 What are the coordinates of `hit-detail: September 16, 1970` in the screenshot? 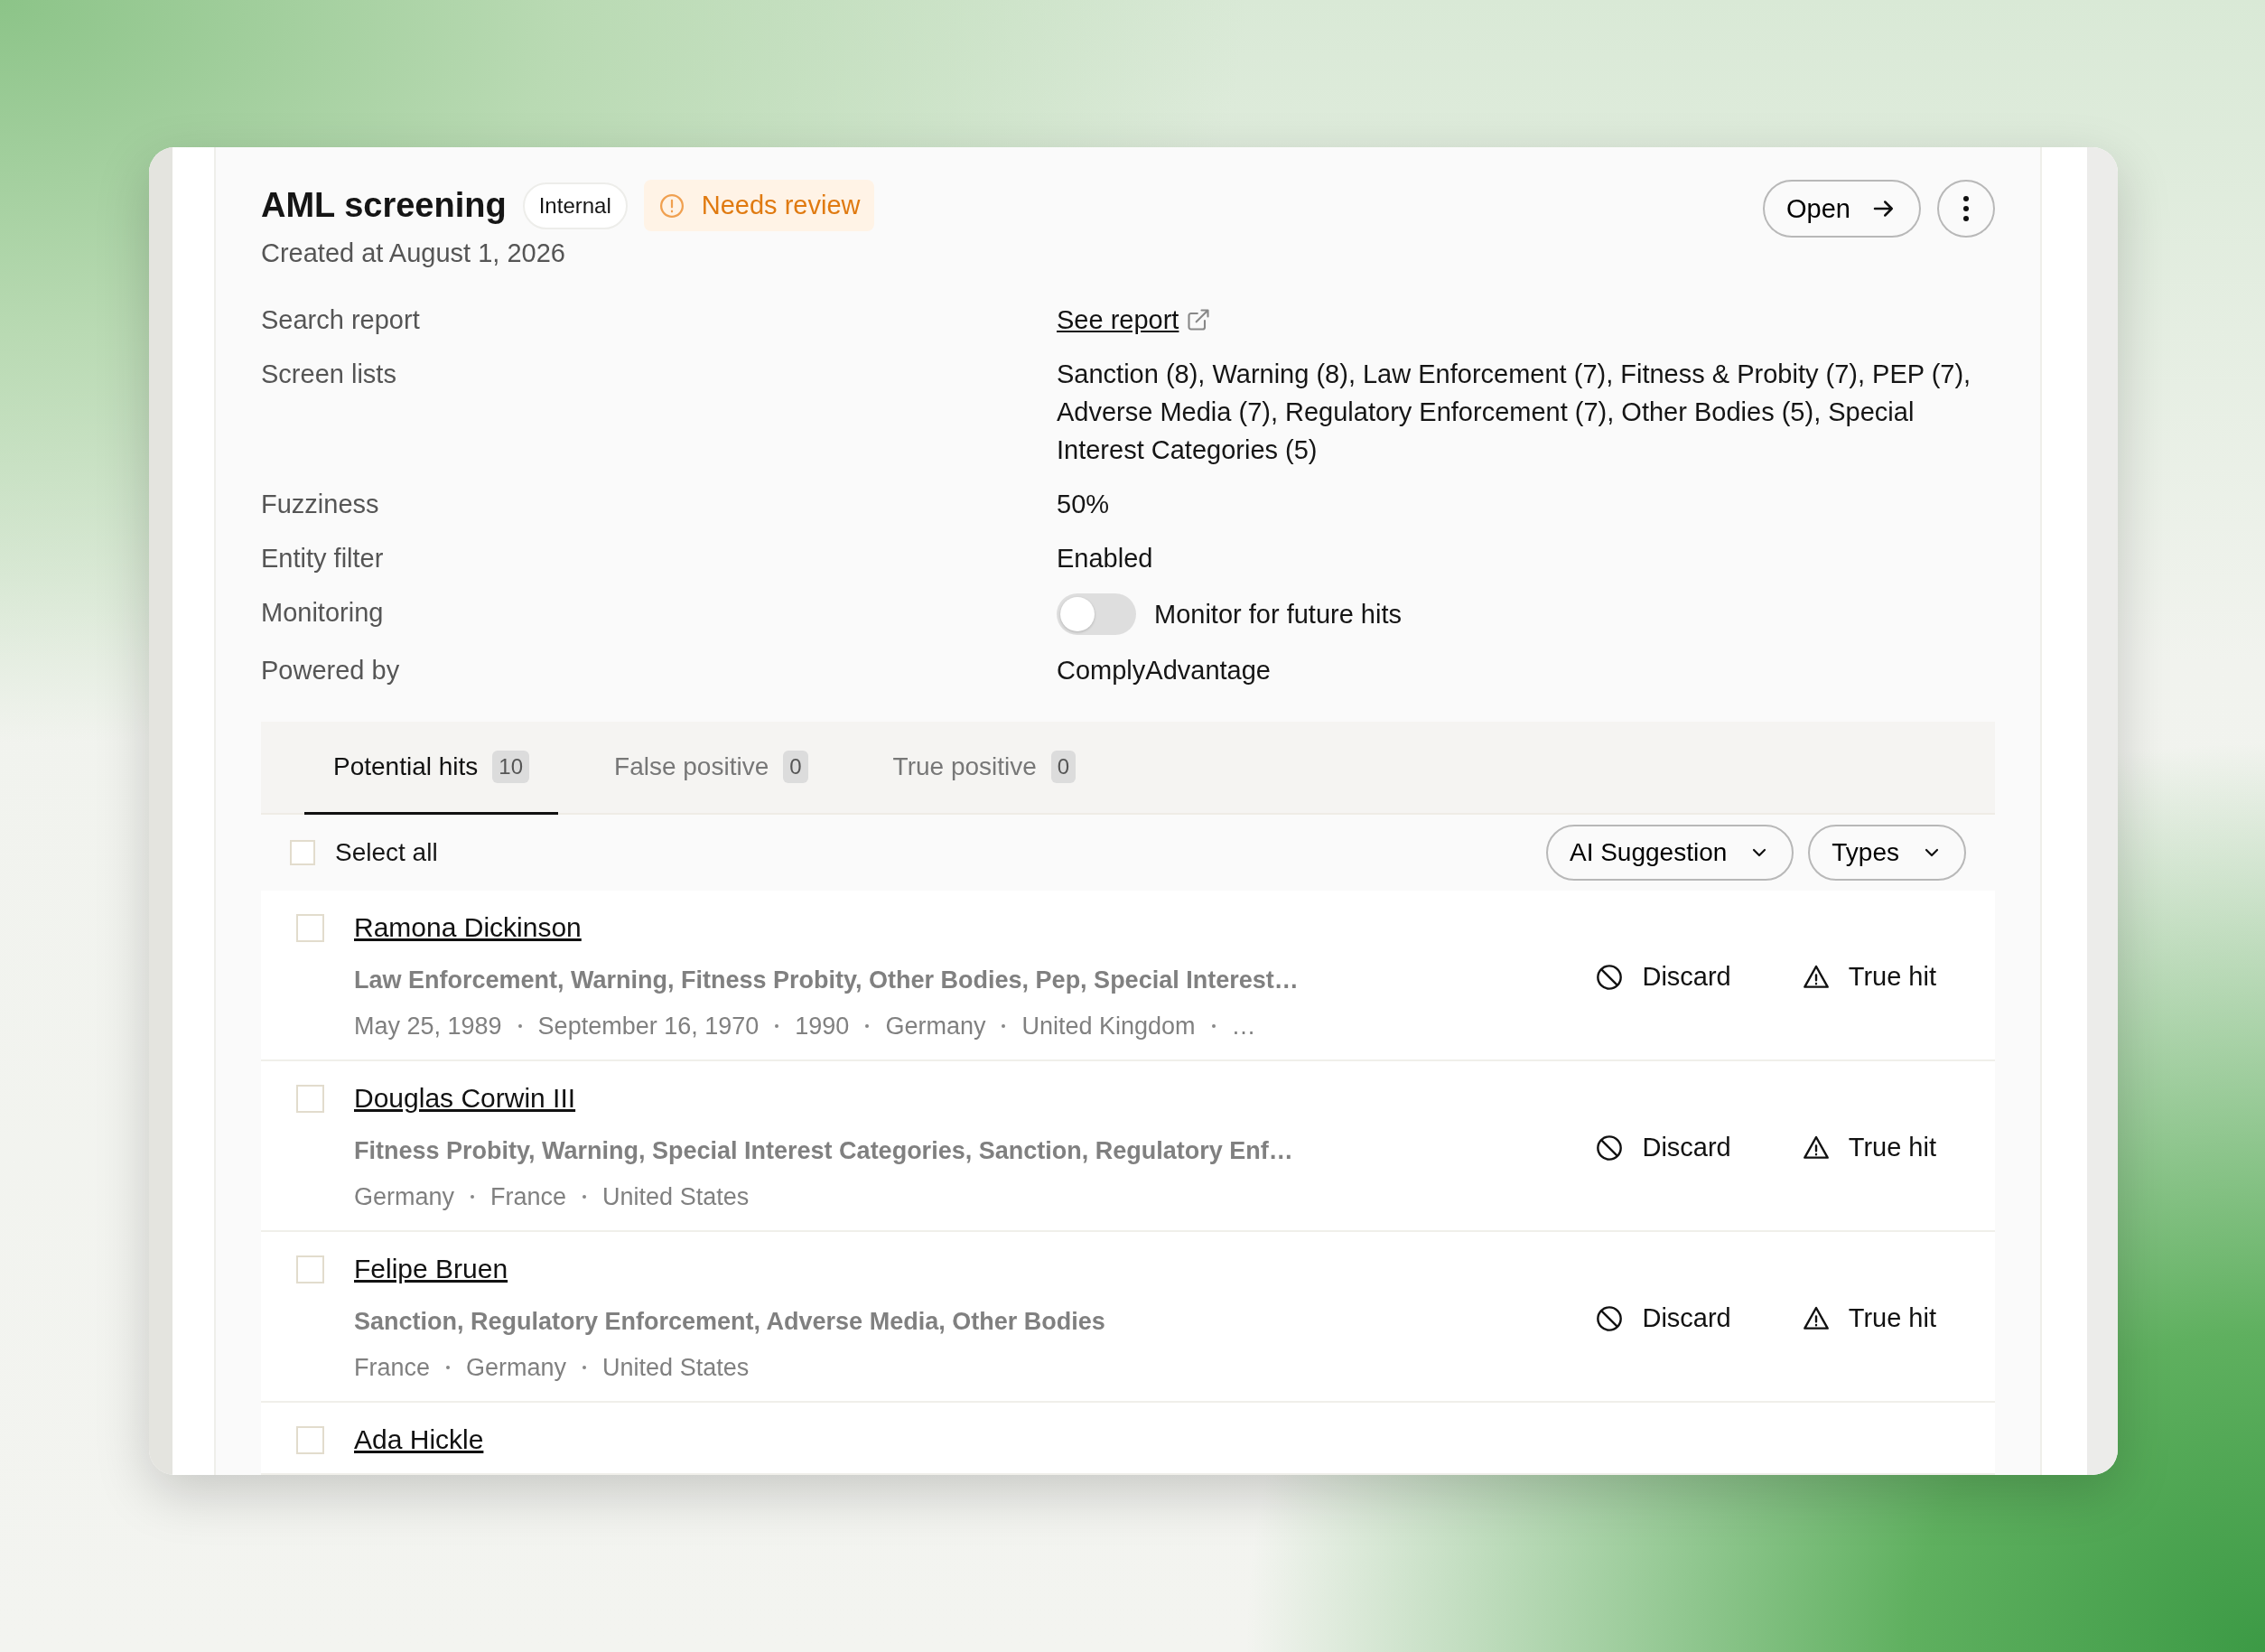 It's located at (648, 1026).